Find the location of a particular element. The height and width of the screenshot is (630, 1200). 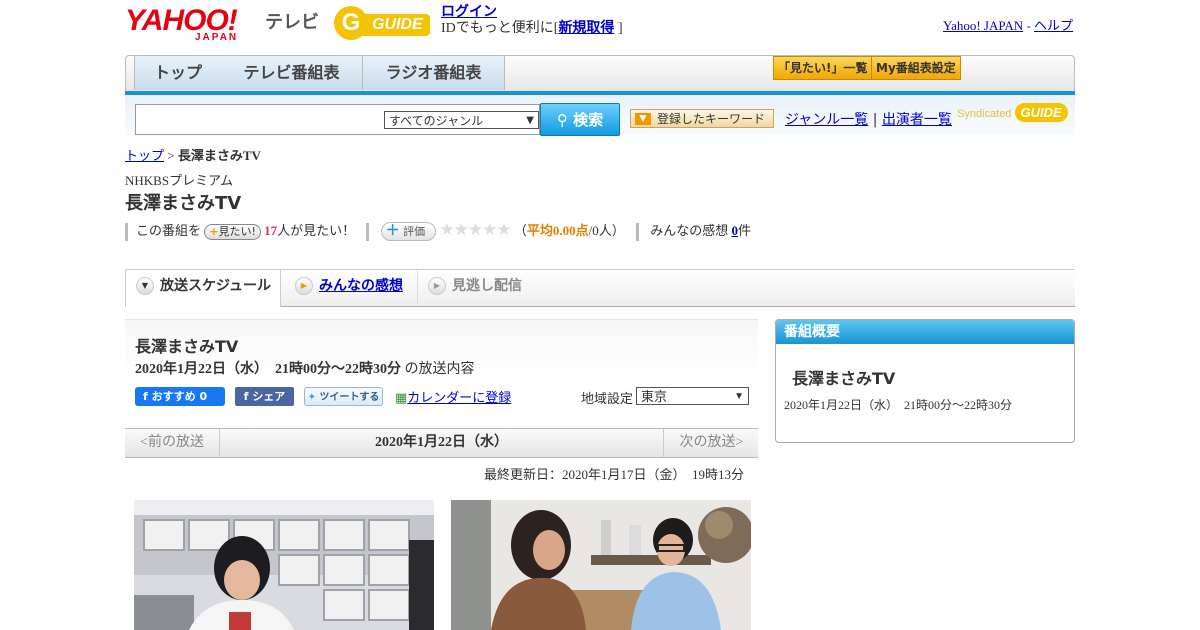

station-name: NHKBSプレミアム is located at coordinates (179, 180).